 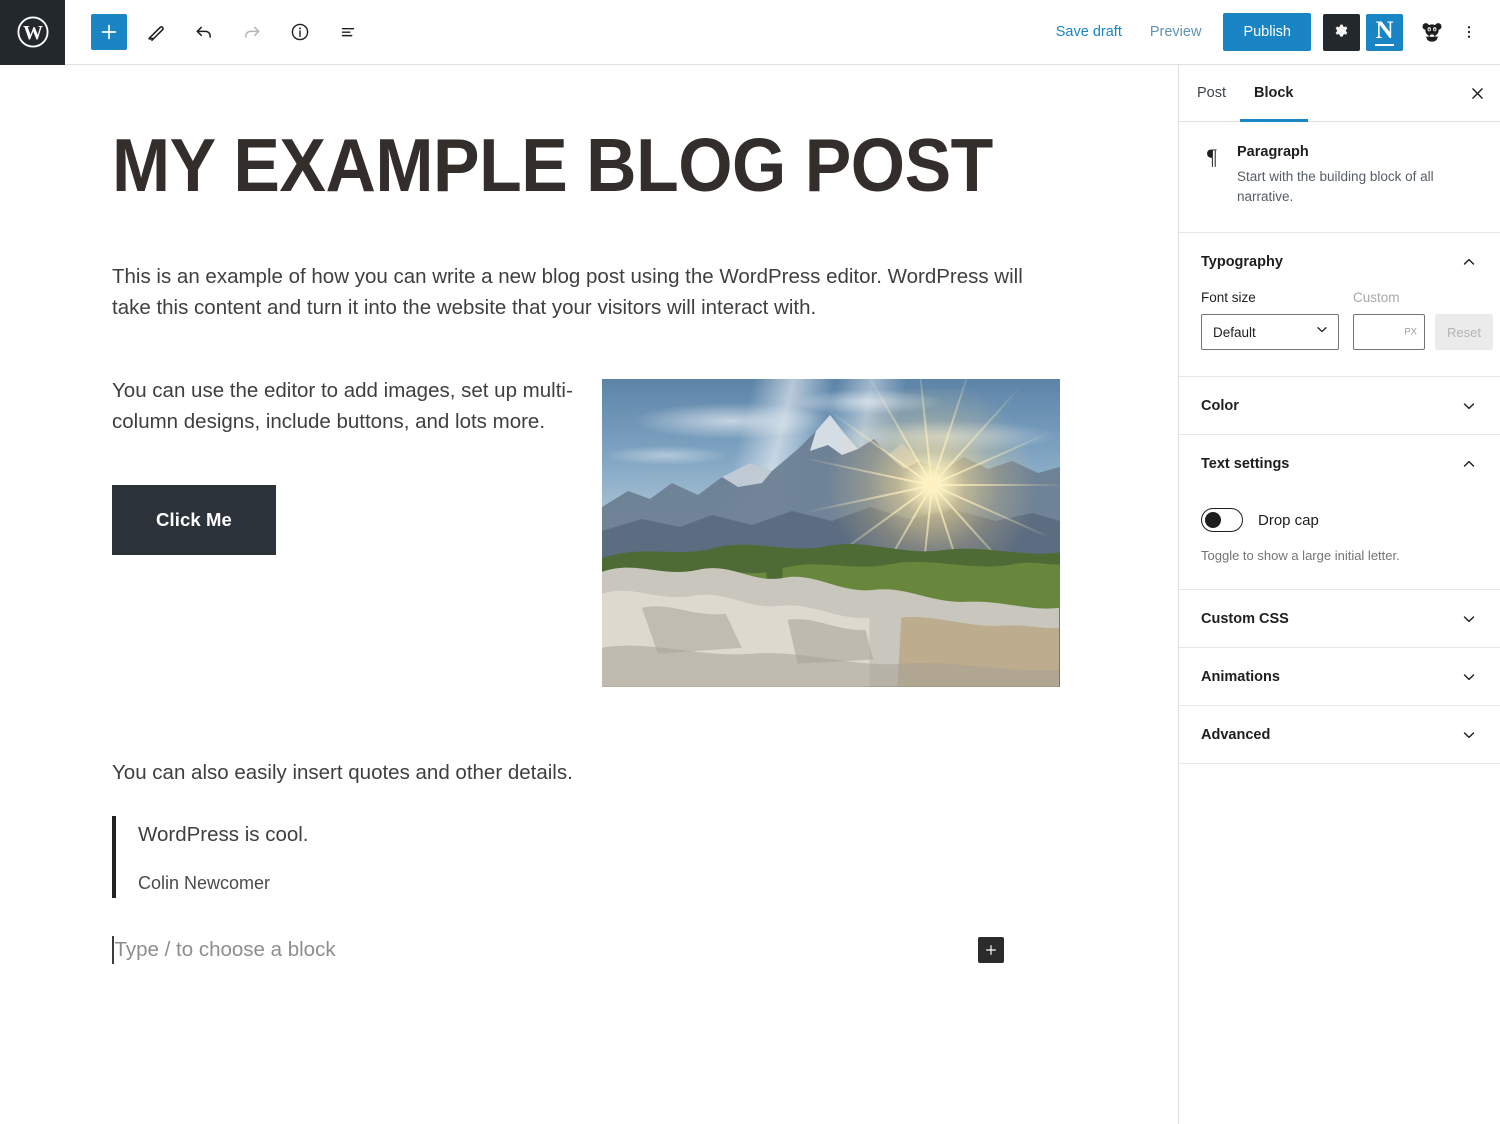 I want to click on drop-cap-row: Drop cap, so click(x=1339, y=512).